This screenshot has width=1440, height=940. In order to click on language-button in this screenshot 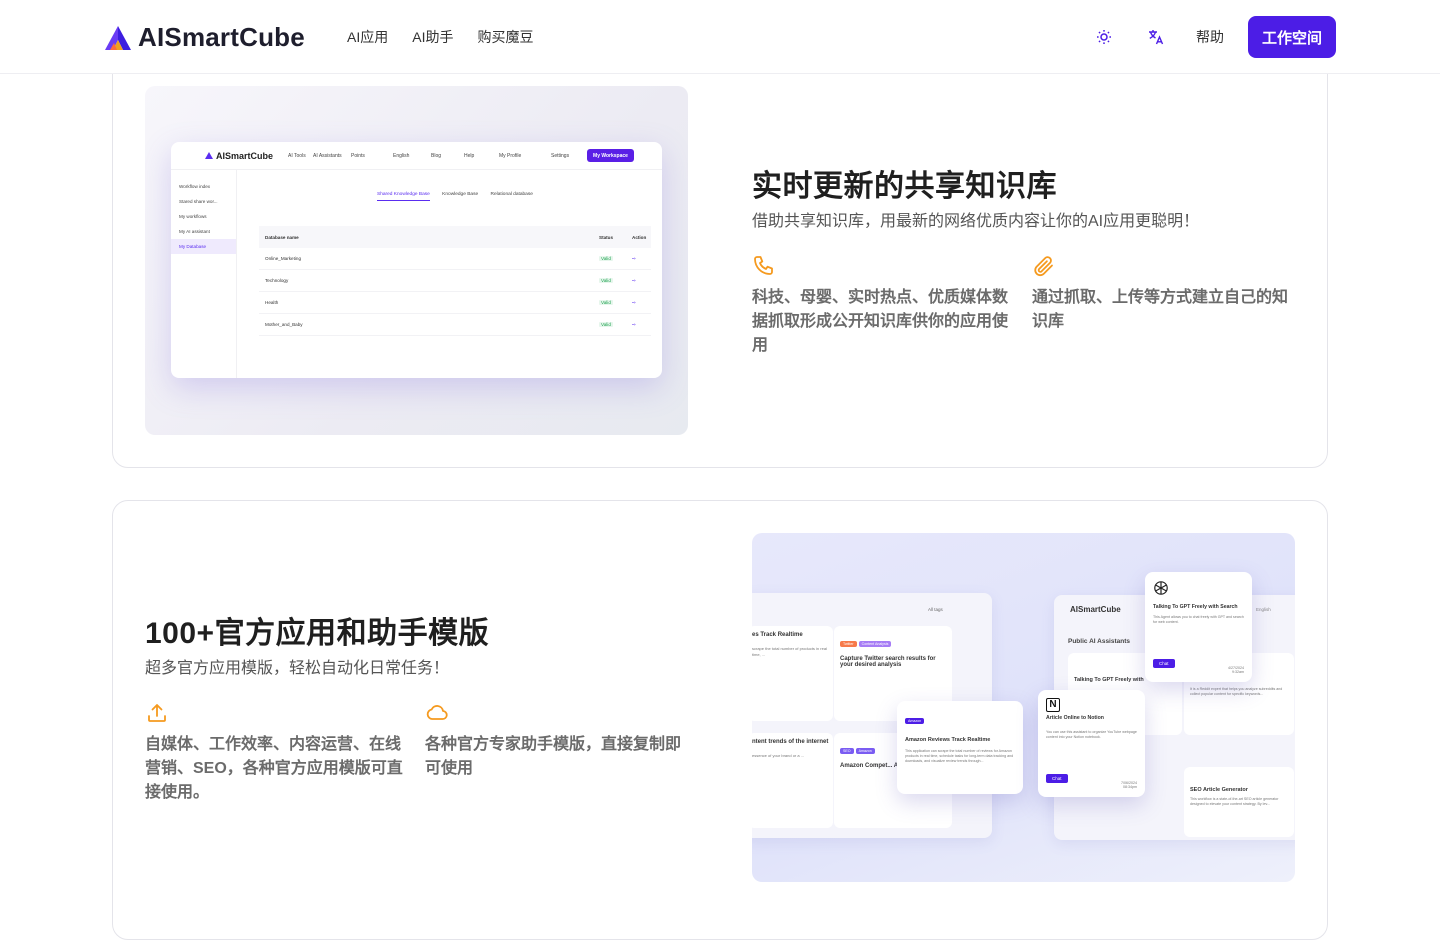, I will do `click(1156, 37)`.